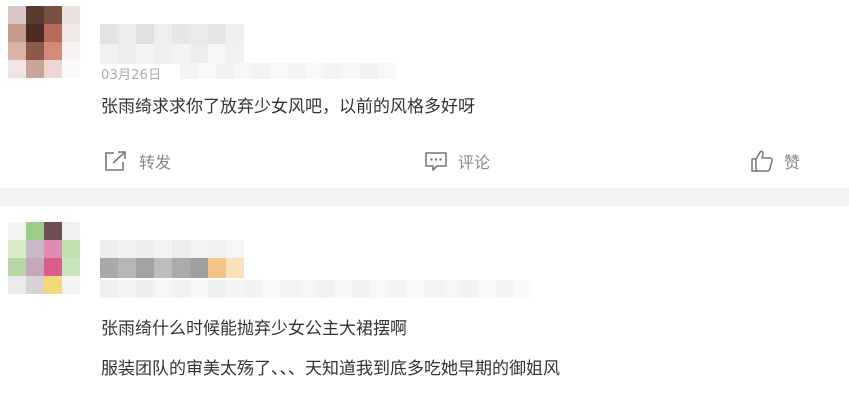 This screenshot has width=849, height=401. Describe the element at coordinates (172, 249) in the screenshot. I see `username-blurred-top` at that location.